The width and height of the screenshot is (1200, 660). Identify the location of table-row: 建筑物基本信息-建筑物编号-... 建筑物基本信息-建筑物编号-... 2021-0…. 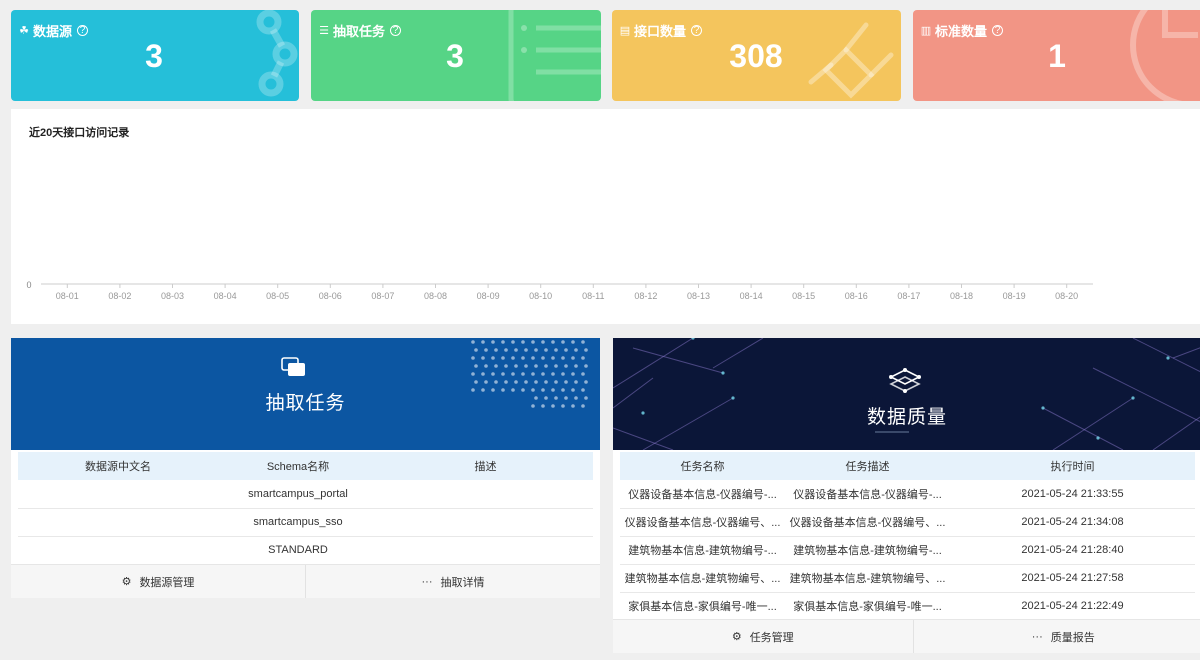
(907, 550).